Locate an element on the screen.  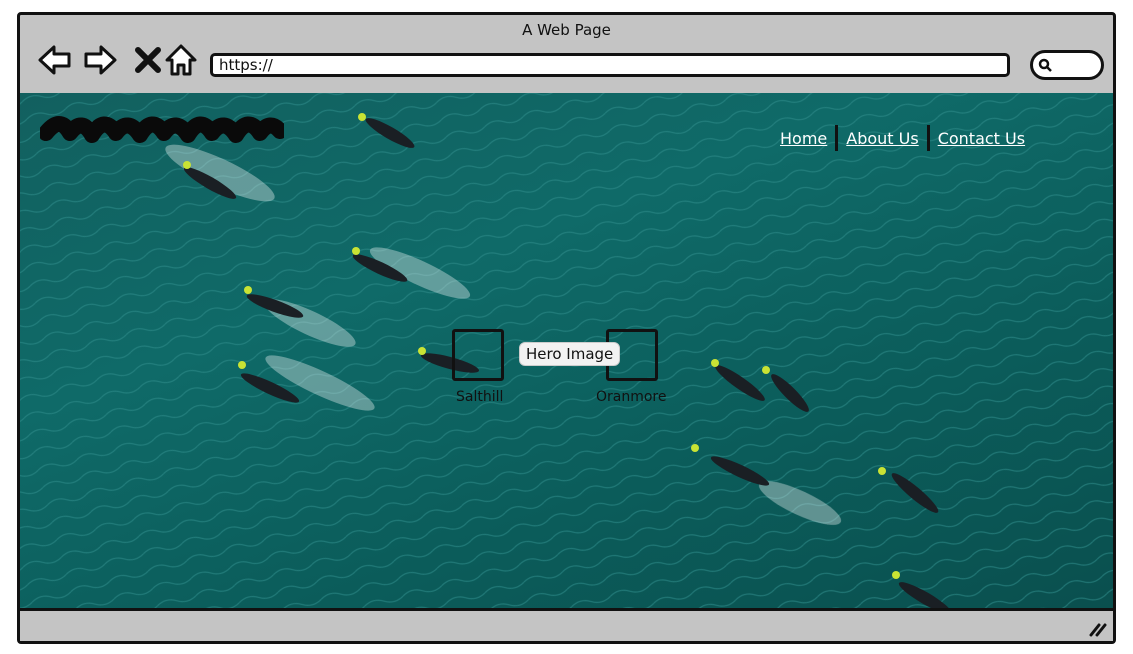
top-navigation: Home About Us Contact Us is located at coordinates (902, 138).